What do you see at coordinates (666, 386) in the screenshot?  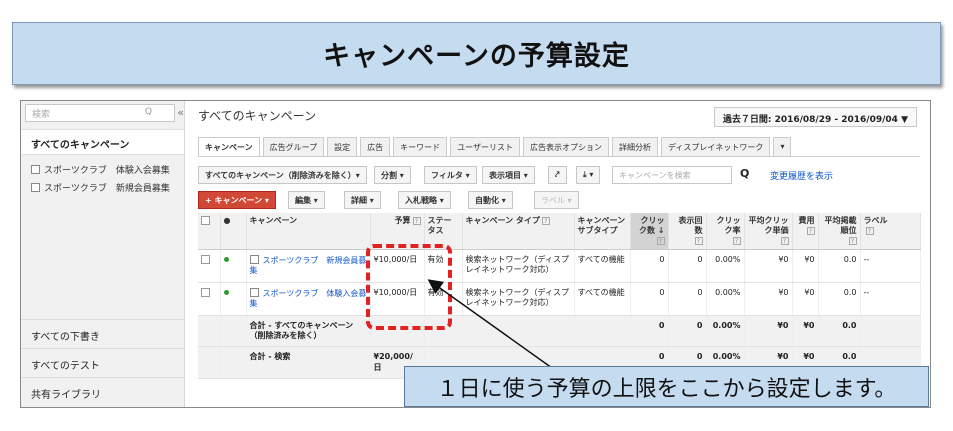 I see `callout-box: １日に使う予算の上限をここから設定します。` at bounding box center [666, 386].